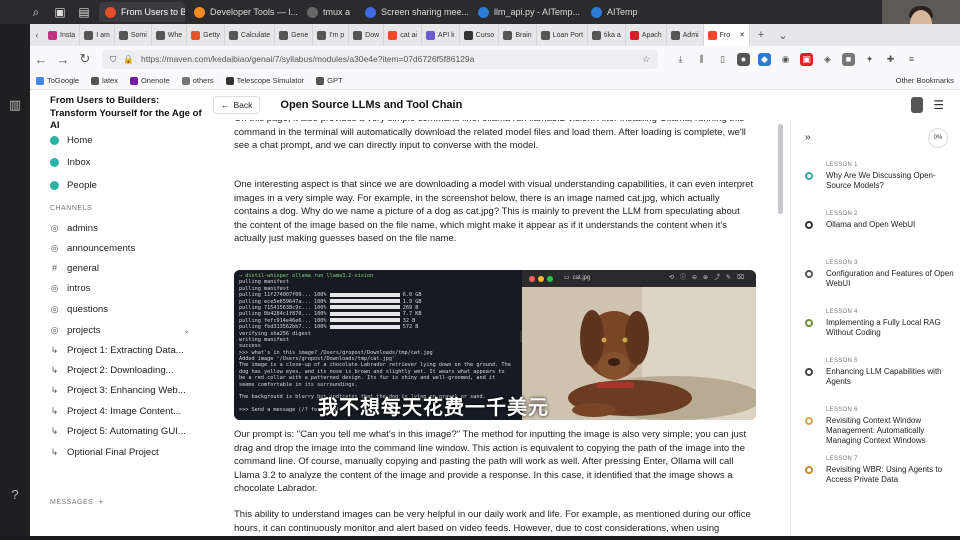  I want to click on tab-favicon-icon, so click(712, 35).